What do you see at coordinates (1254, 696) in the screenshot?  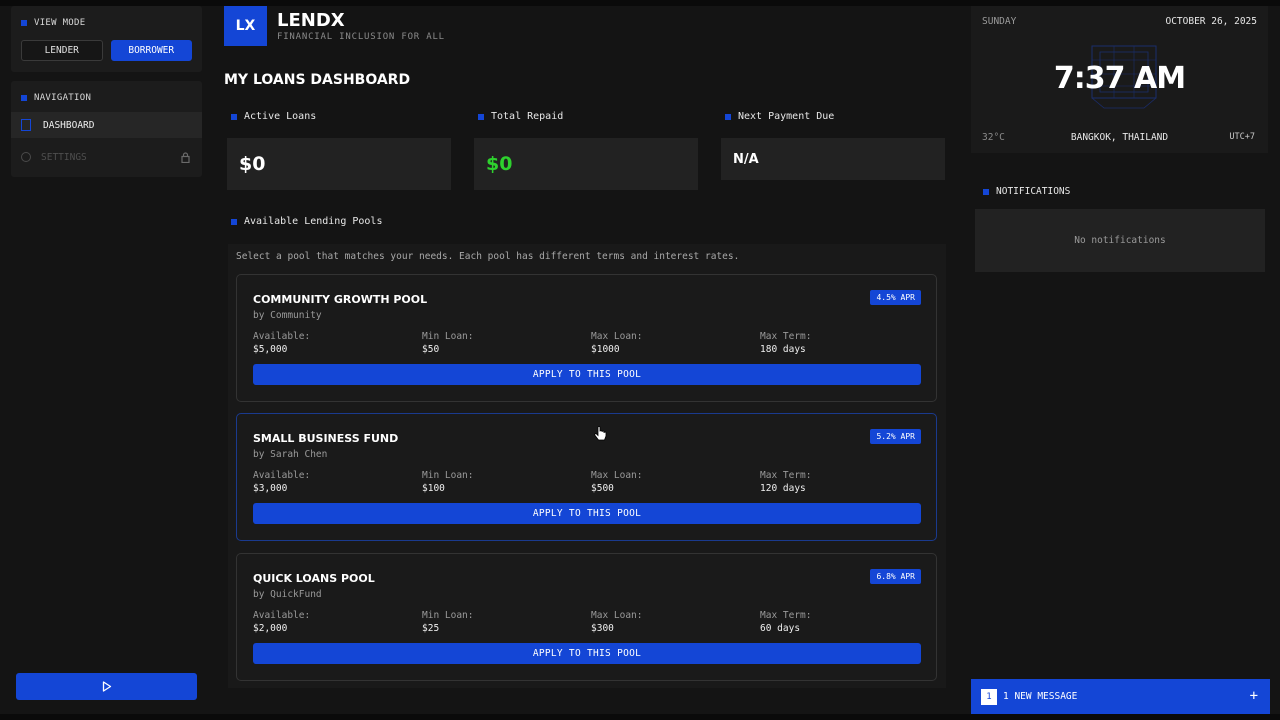 I see `plus-icon: +` at bounding box center [1254, 696].